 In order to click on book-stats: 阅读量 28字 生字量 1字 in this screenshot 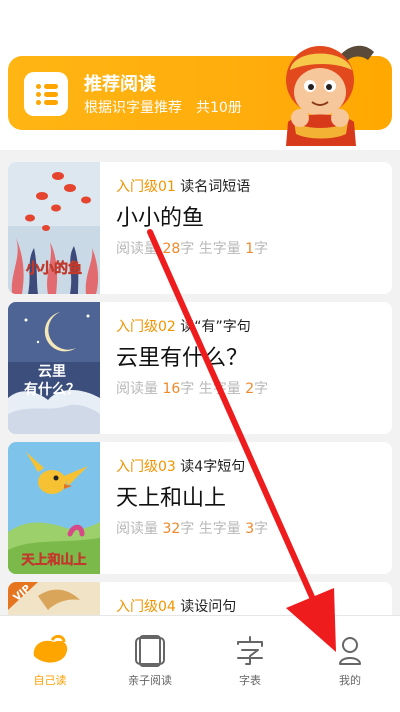, I will do `click(192, 249)`.